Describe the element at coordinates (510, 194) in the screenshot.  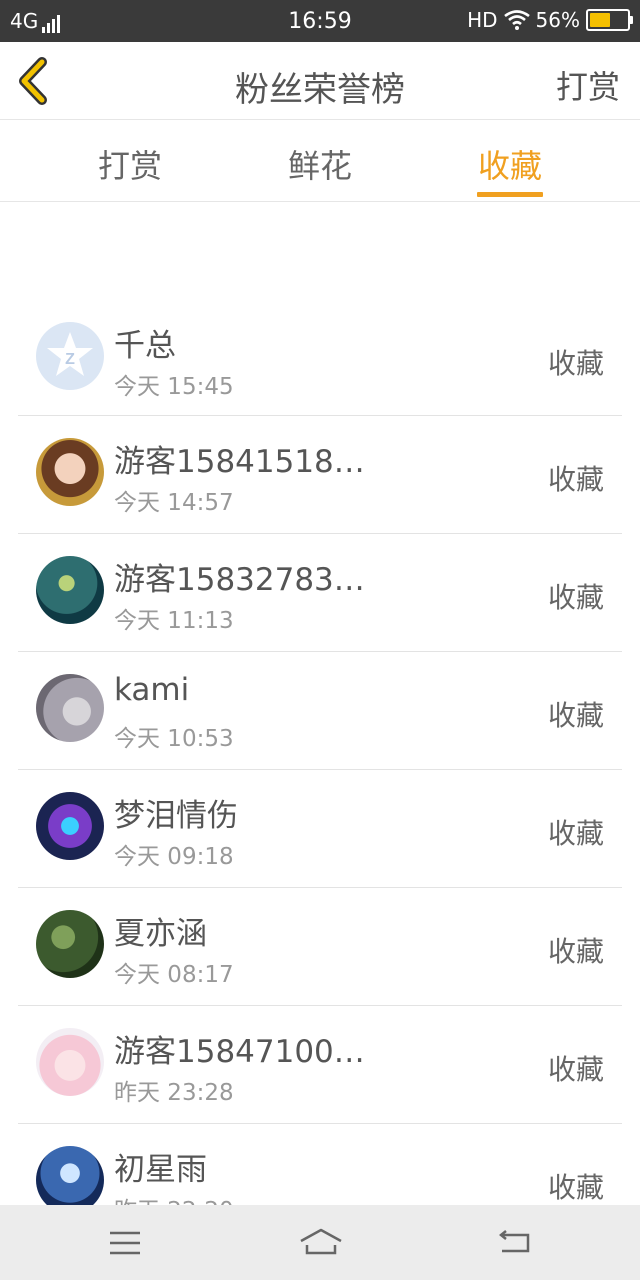
I see `active-tab-indicator` at that location.